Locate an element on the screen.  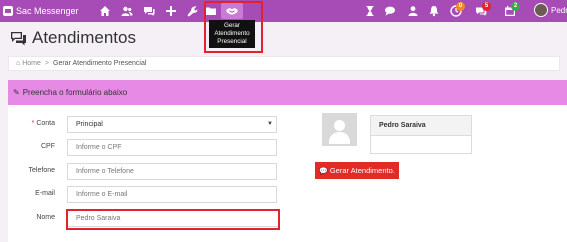
conta-select-value: Principal is located at coordinates (89, 124).